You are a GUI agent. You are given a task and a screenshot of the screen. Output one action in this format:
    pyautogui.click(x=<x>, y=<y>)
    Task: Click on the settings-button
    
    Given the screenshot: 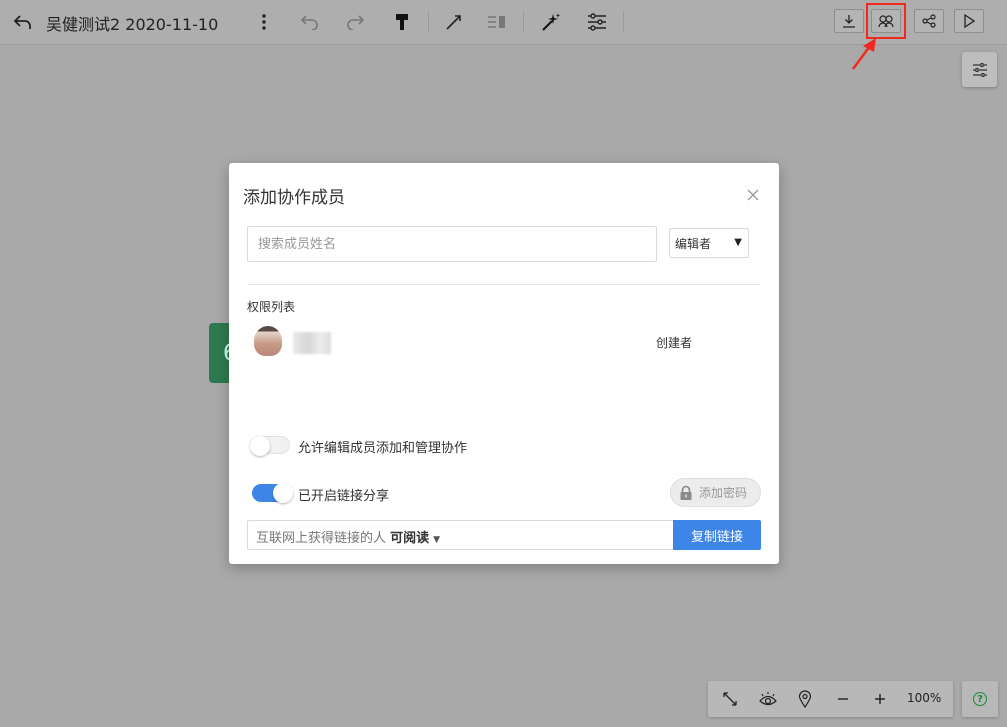 What is the action you would take?
    pyautogui.click(x=979, y=69)
    